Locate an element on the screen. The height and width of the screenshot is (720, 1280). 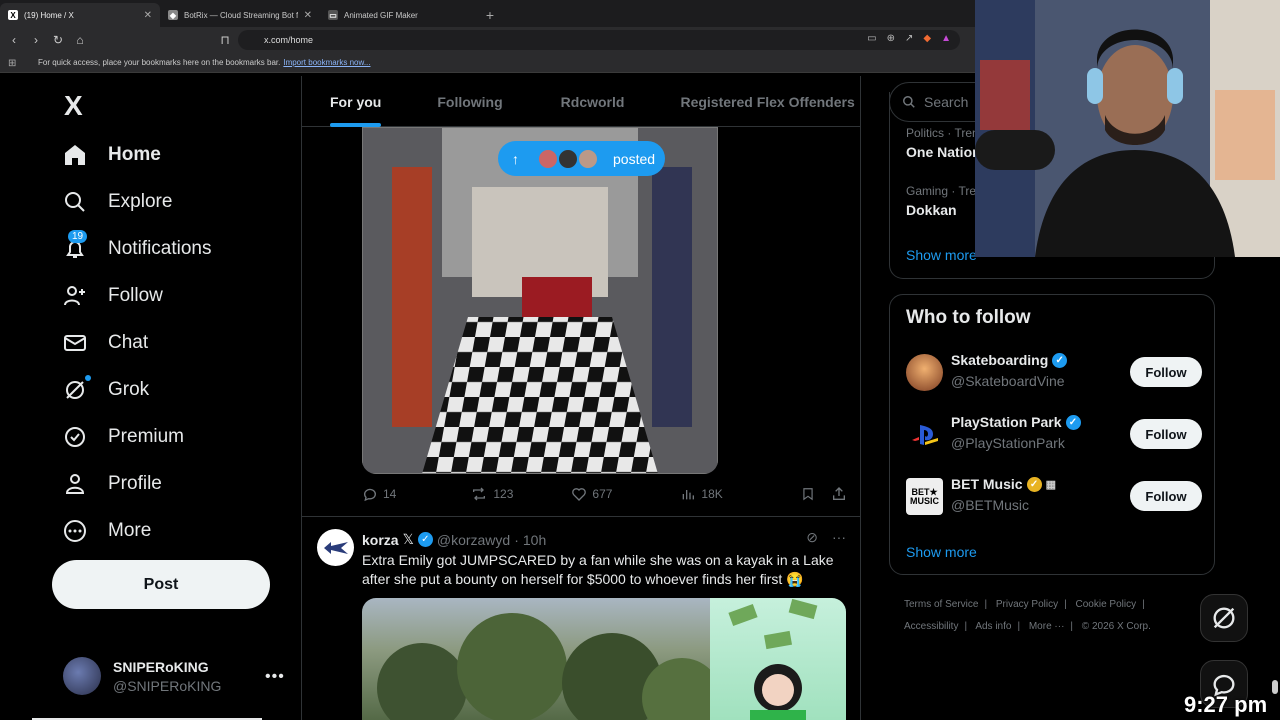
nav-chat: Chat is located at coordinates (105, 343).